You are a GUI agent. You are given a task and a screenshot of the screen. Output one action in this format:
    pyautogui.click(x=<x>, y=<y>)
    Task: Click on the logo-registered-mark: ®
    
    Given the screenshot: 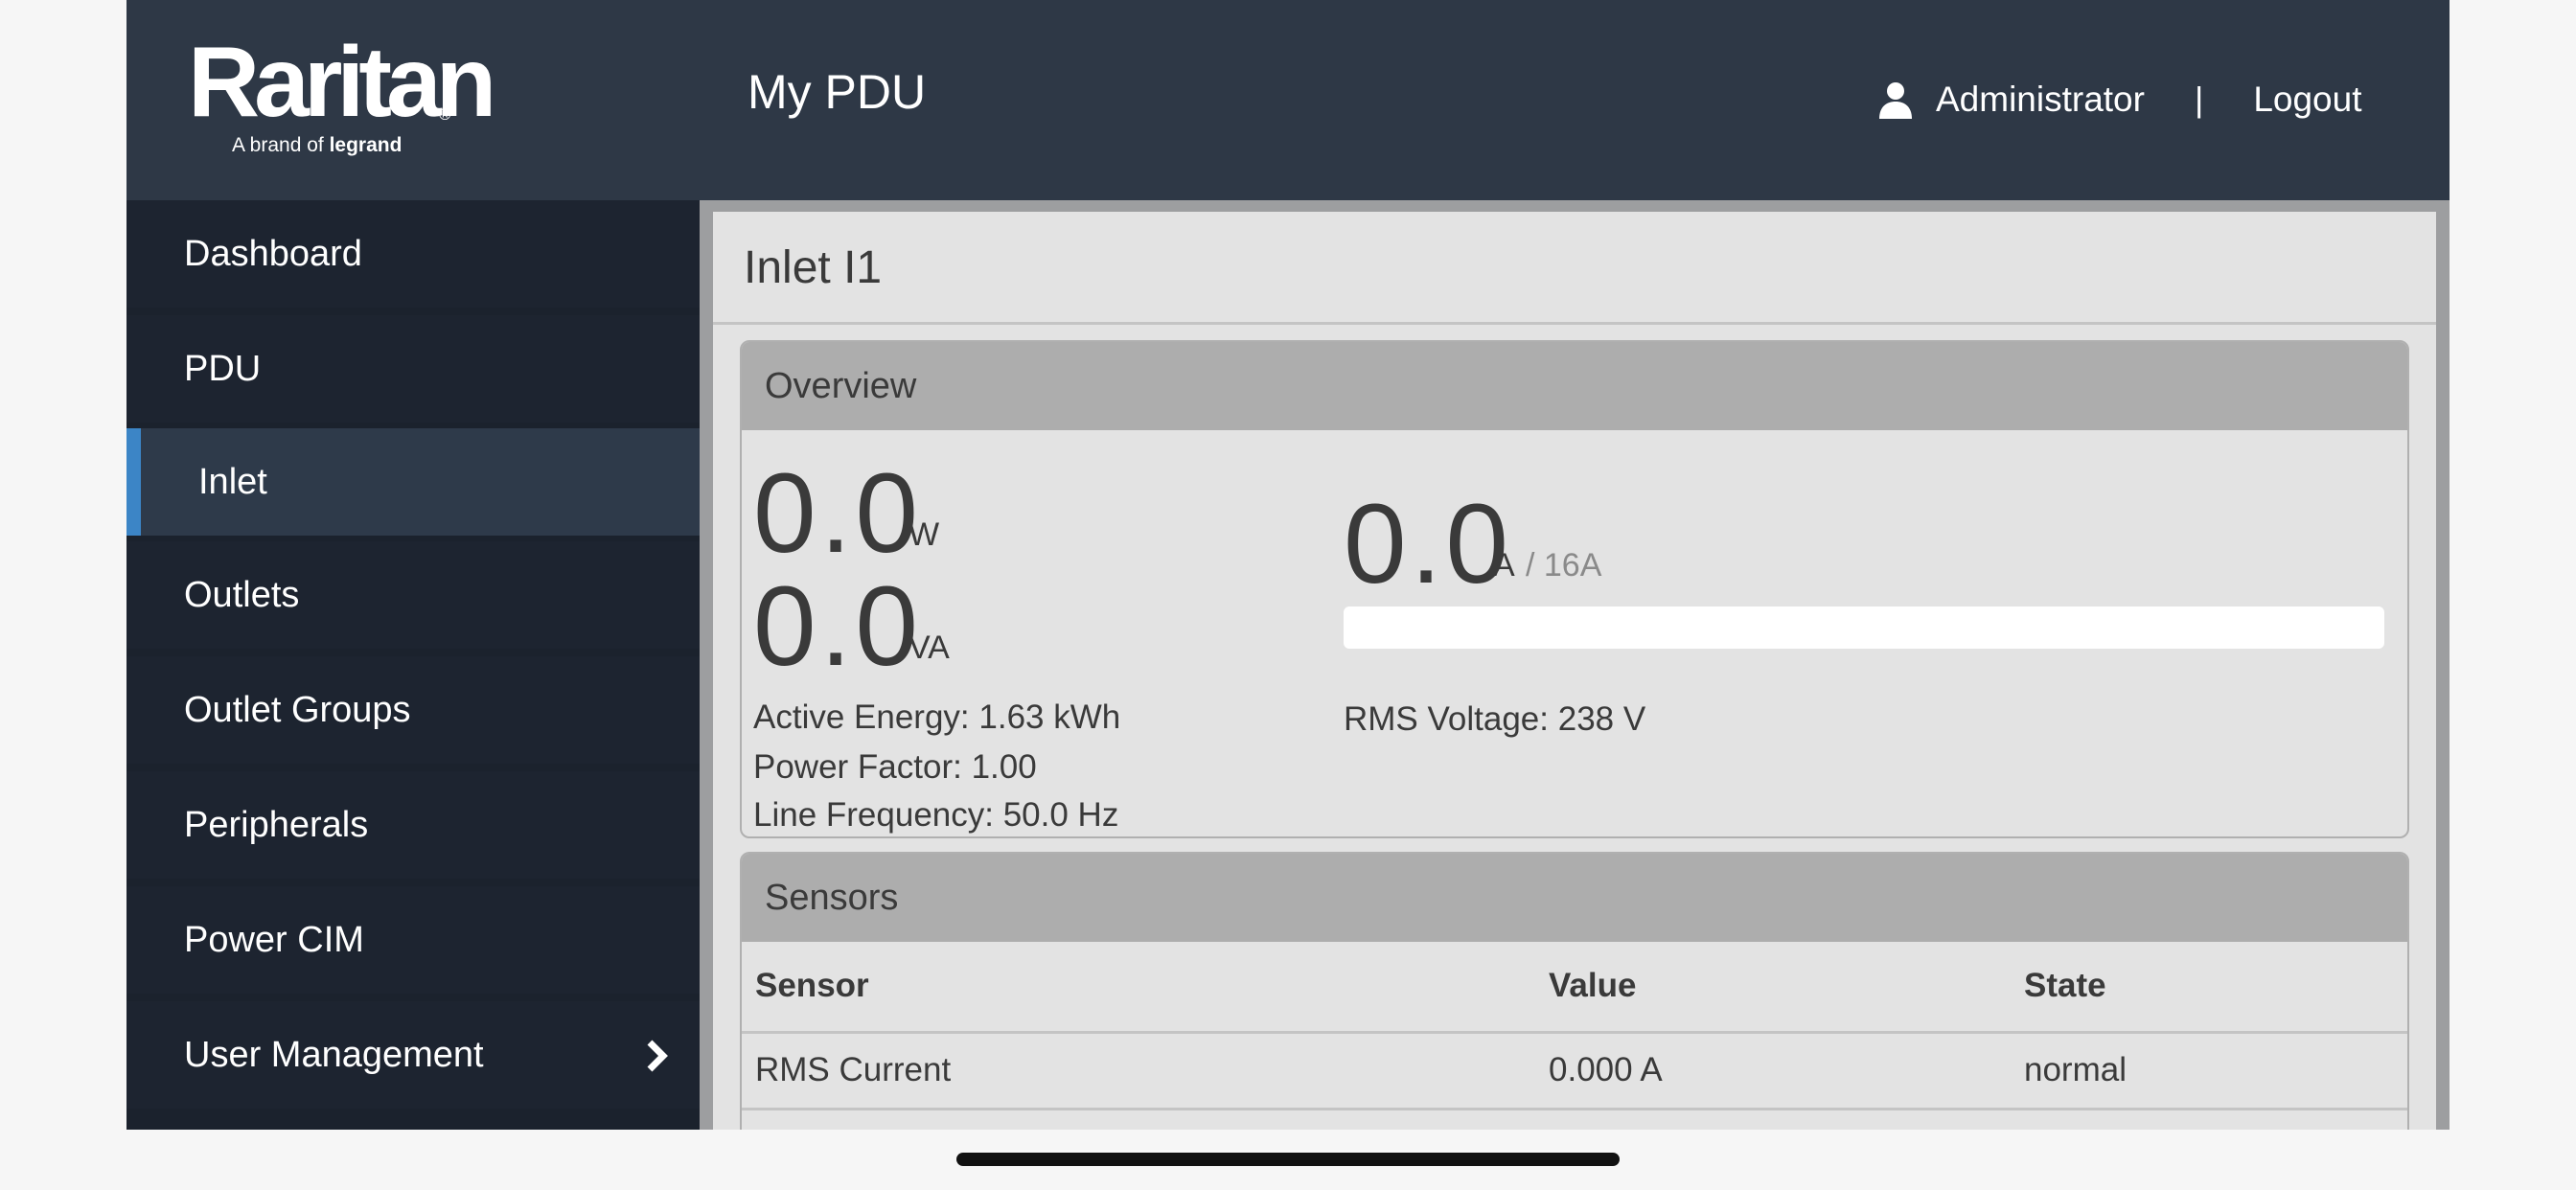 What is the action you would take?
    pyautogui.click(x=445, y=115)
    